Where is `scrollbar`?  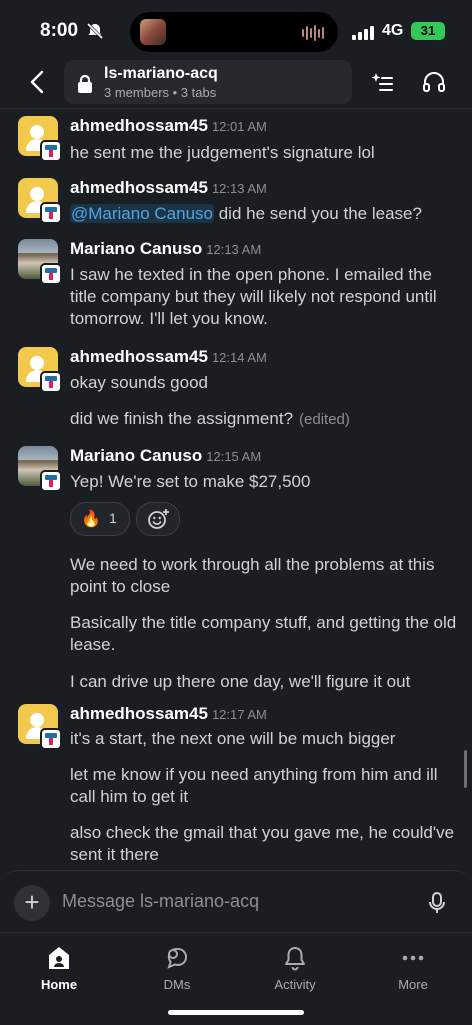 scrollbar is located at coordinates (465, 769).